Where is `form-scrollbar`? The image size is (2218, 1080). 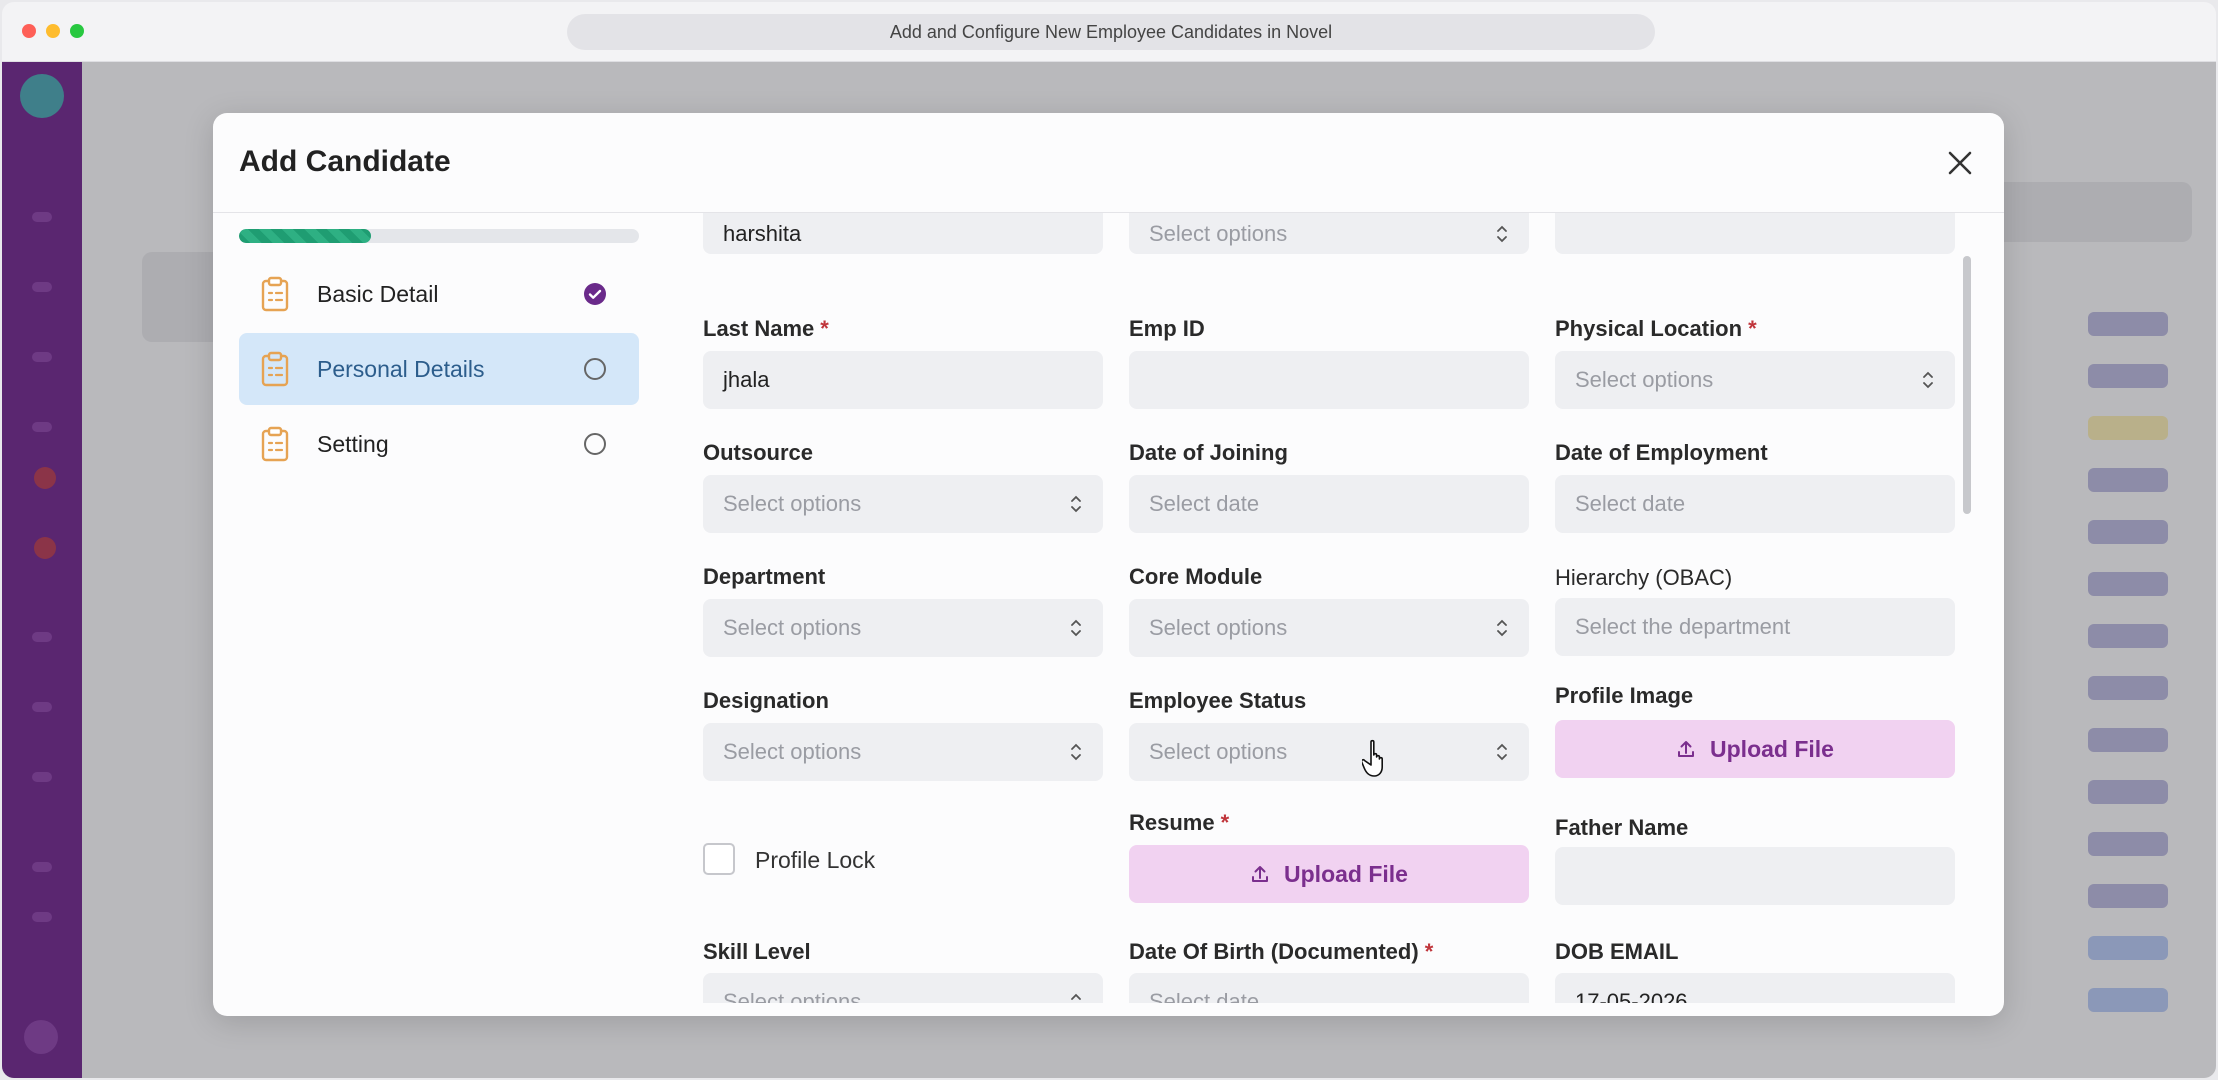
form-scrollbar is located at coordinates (1967, 385).